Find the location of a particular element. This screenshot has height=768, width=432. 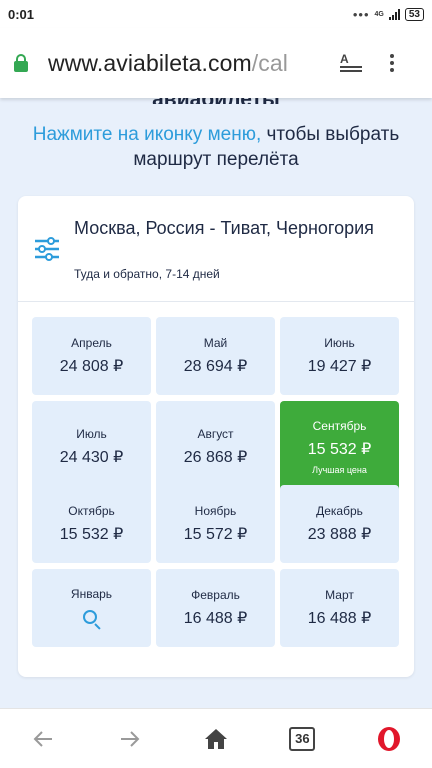

month-price: 15 572 ₽ is located at coordinates (215, 534).